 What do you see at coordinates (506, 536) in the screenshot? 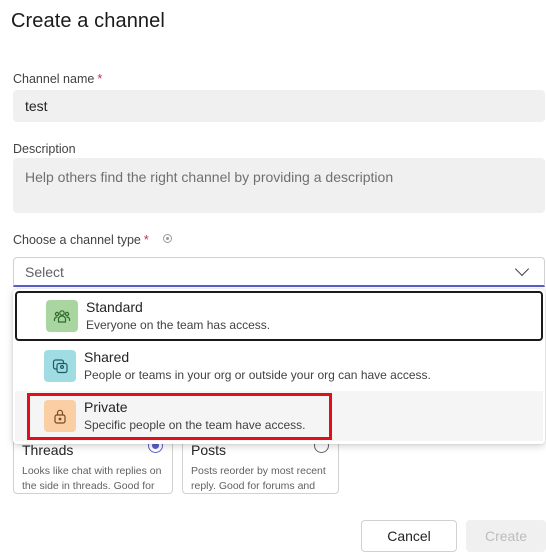
I see `create-button: Create` at bounding box center [506, 536].